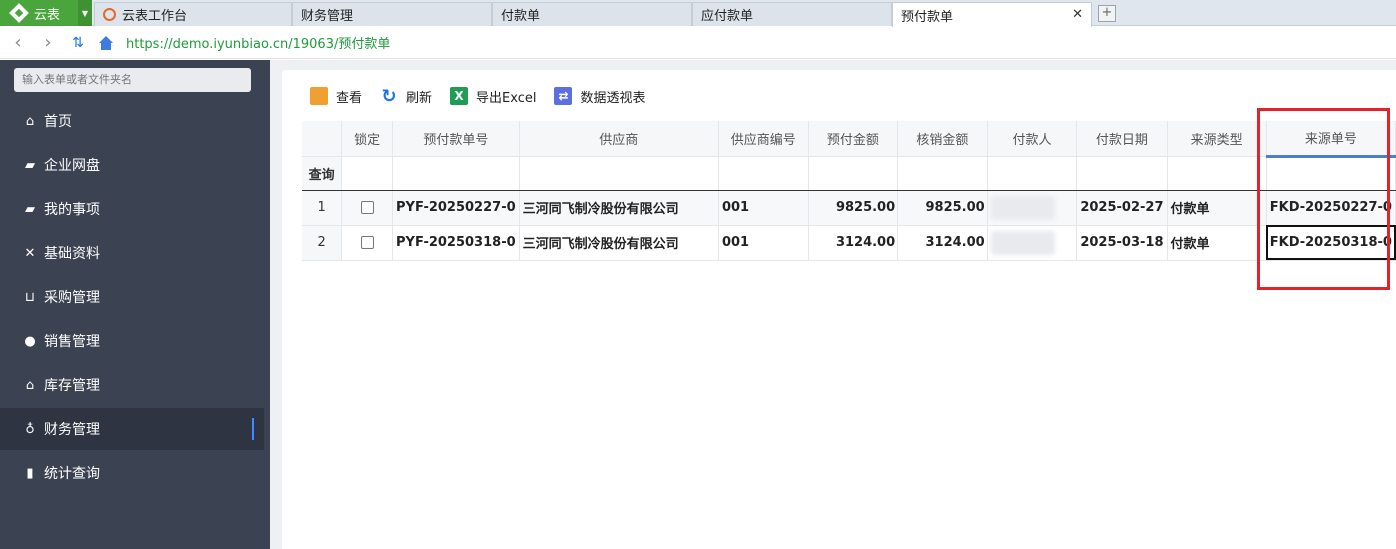  What do you see at coordinates (1122, 243) in the screenshot?
I see `cell-pay-date: 2025-03-18` at bounding box center [1122, 243].